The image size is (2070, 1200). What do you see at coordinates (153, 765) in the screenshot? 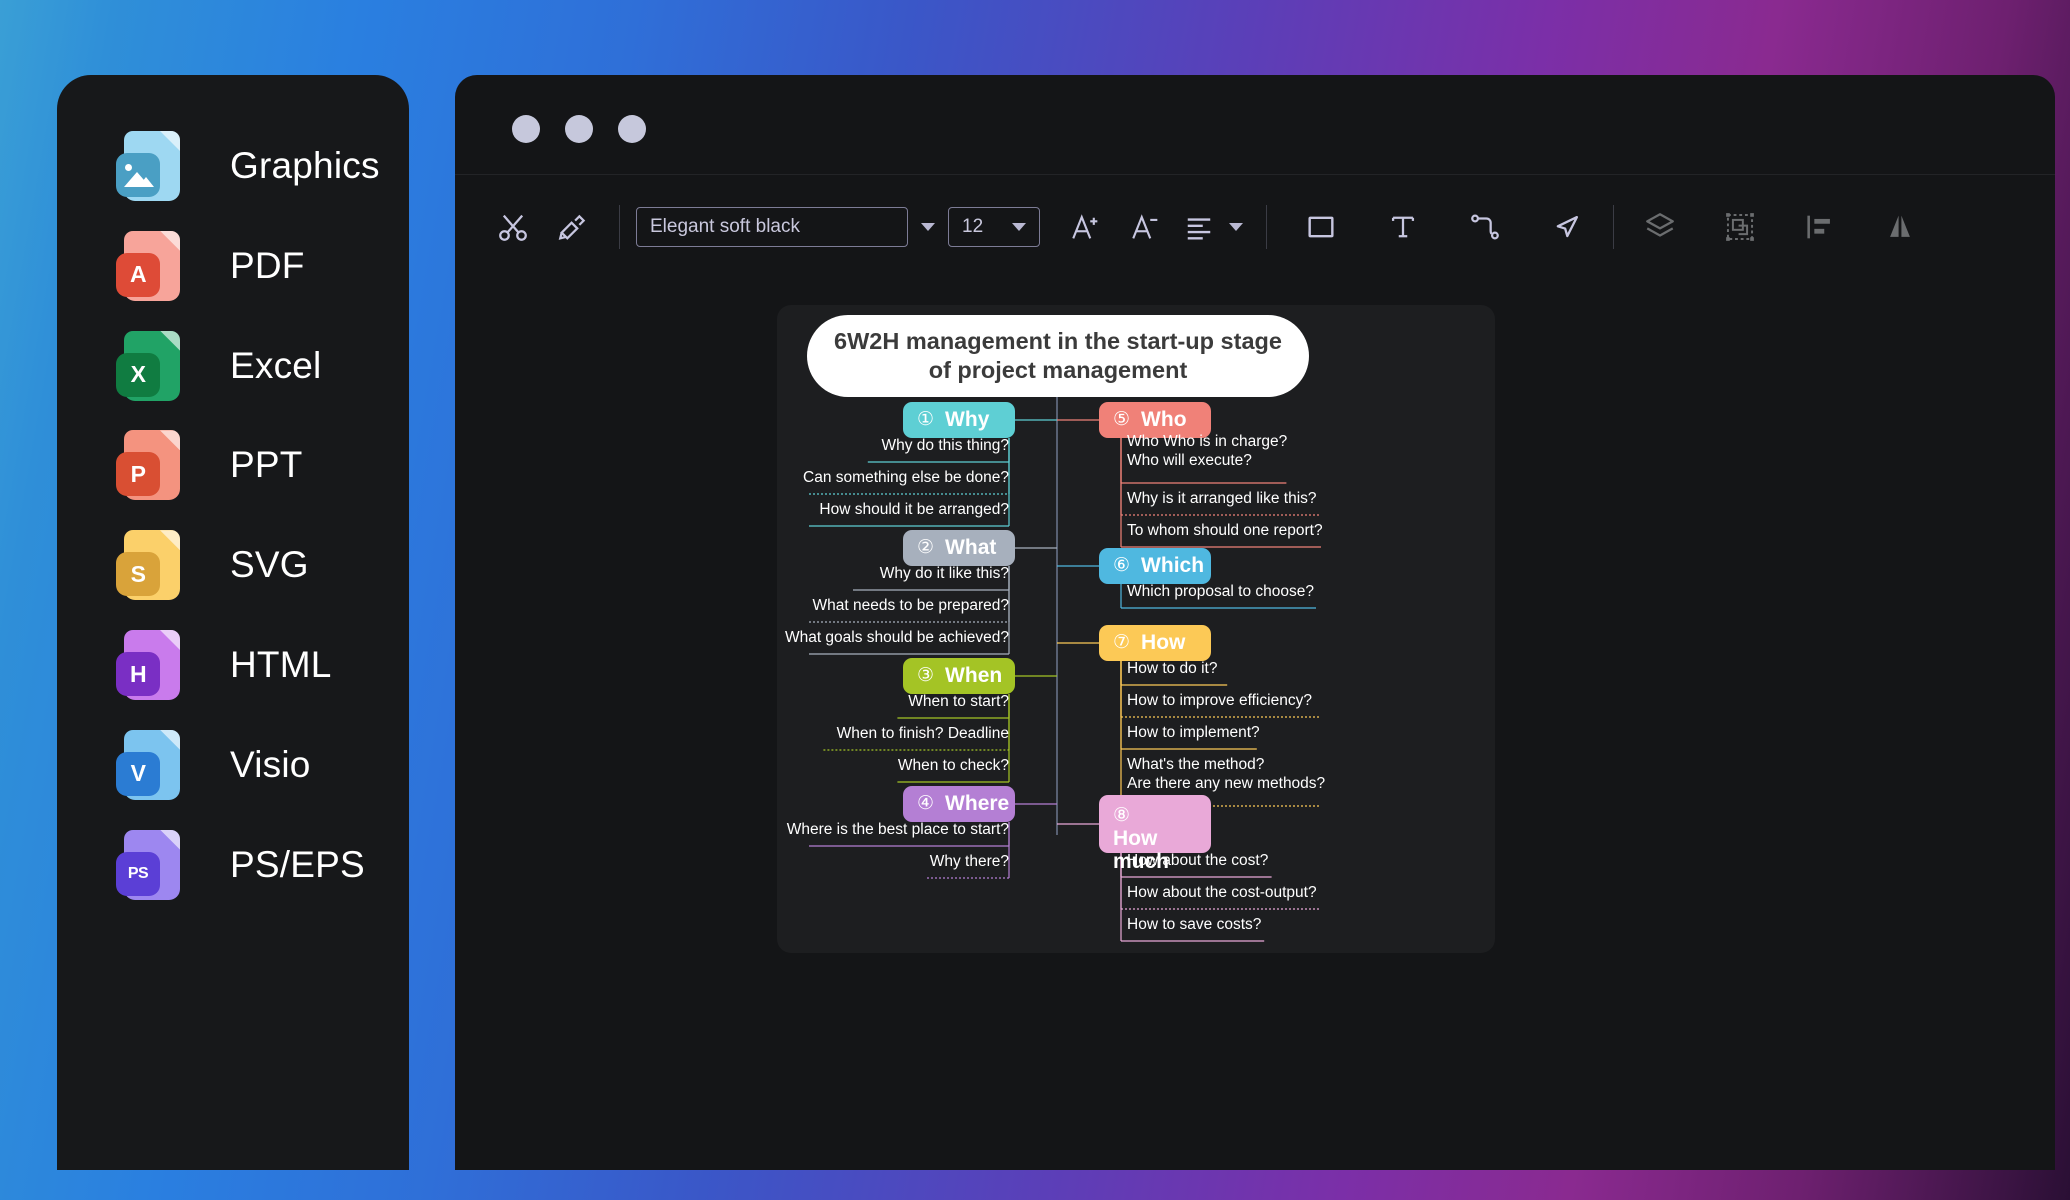
I see `visio-file-icon: V` at bounding box center [153, 765].